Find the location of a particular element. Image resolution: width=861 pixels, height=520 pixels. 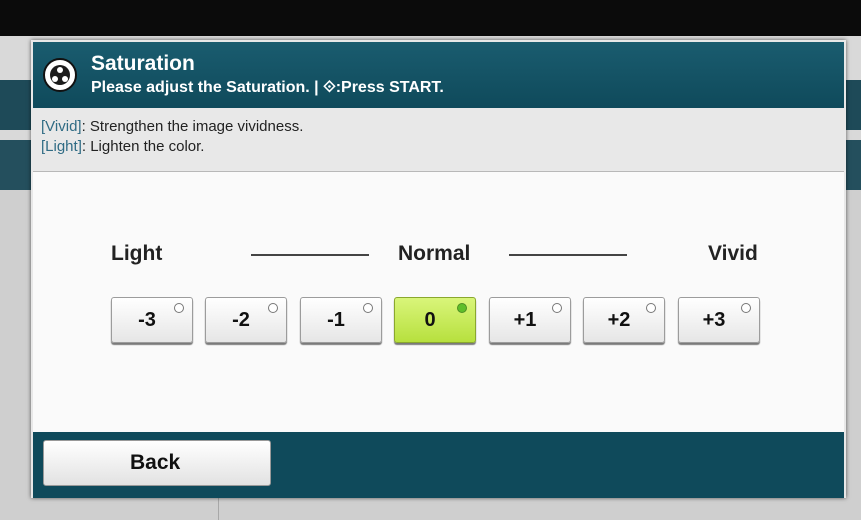

scale-label-normal: Normal is located at coordinates (434, 253).